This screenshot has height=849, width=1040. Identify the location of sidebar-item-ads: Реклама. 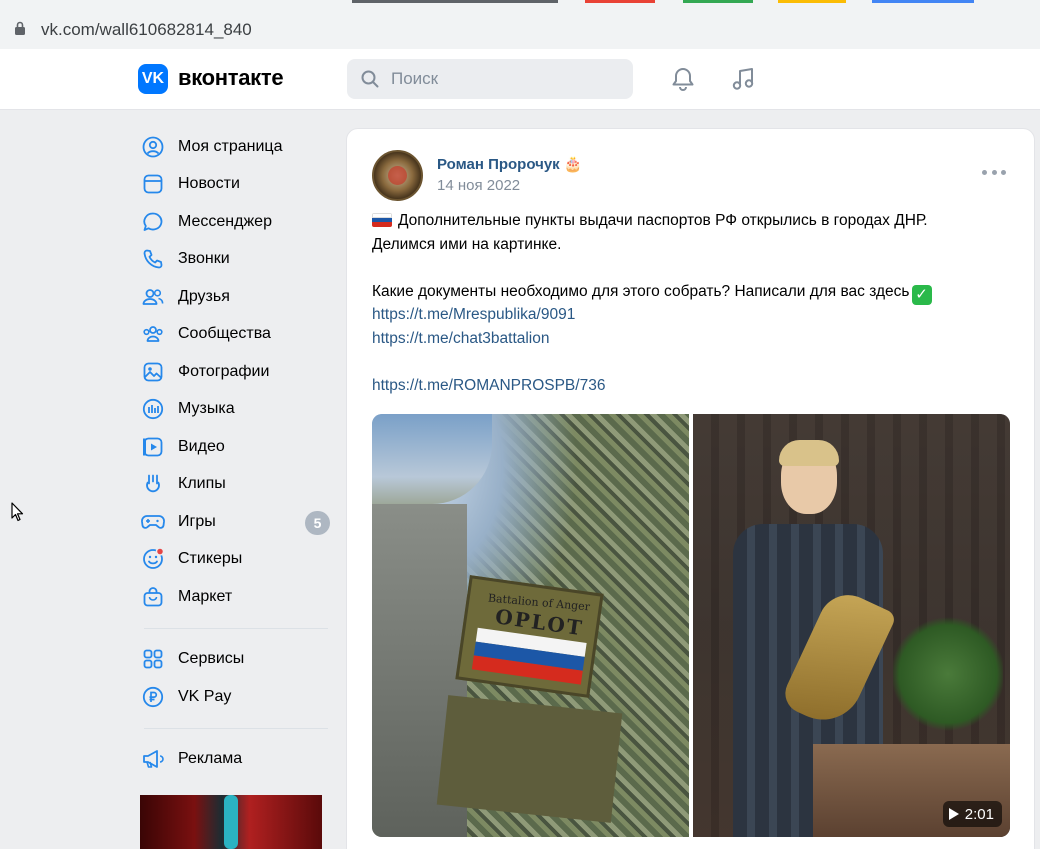
(238, 760).